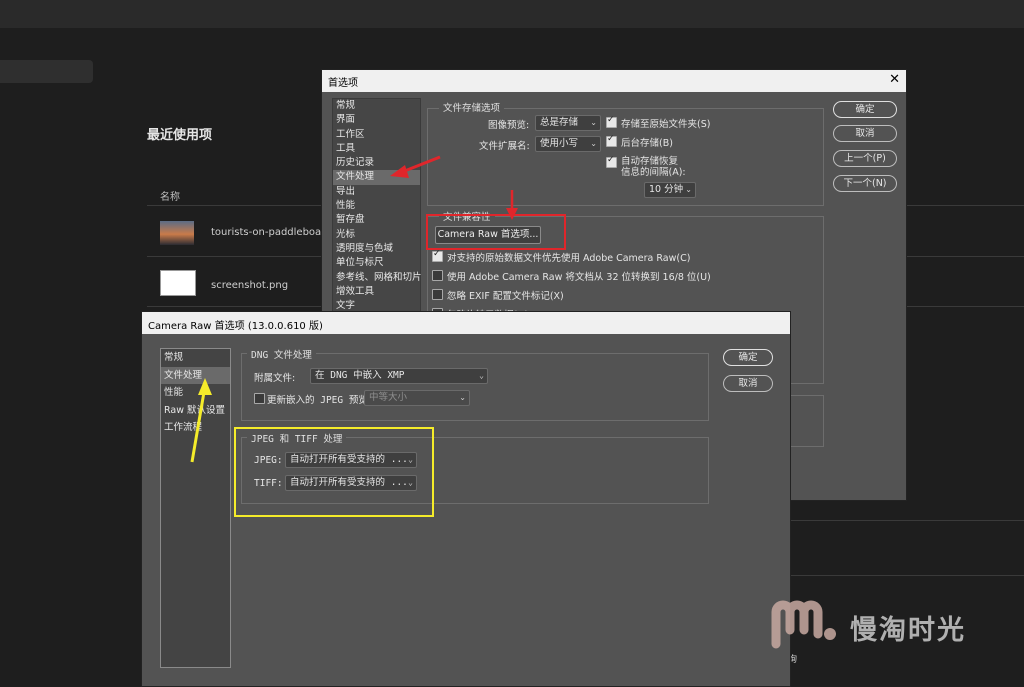  Describe the element at coordinates (908, 630) in the screenshot. I see `watermark-text: 慢淘时光` at that location.